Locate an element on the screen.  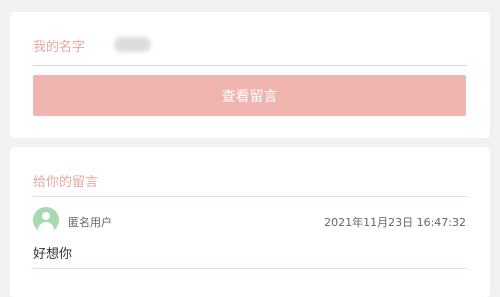
name-label: 我的名字 is located at coordinates (59, 47).